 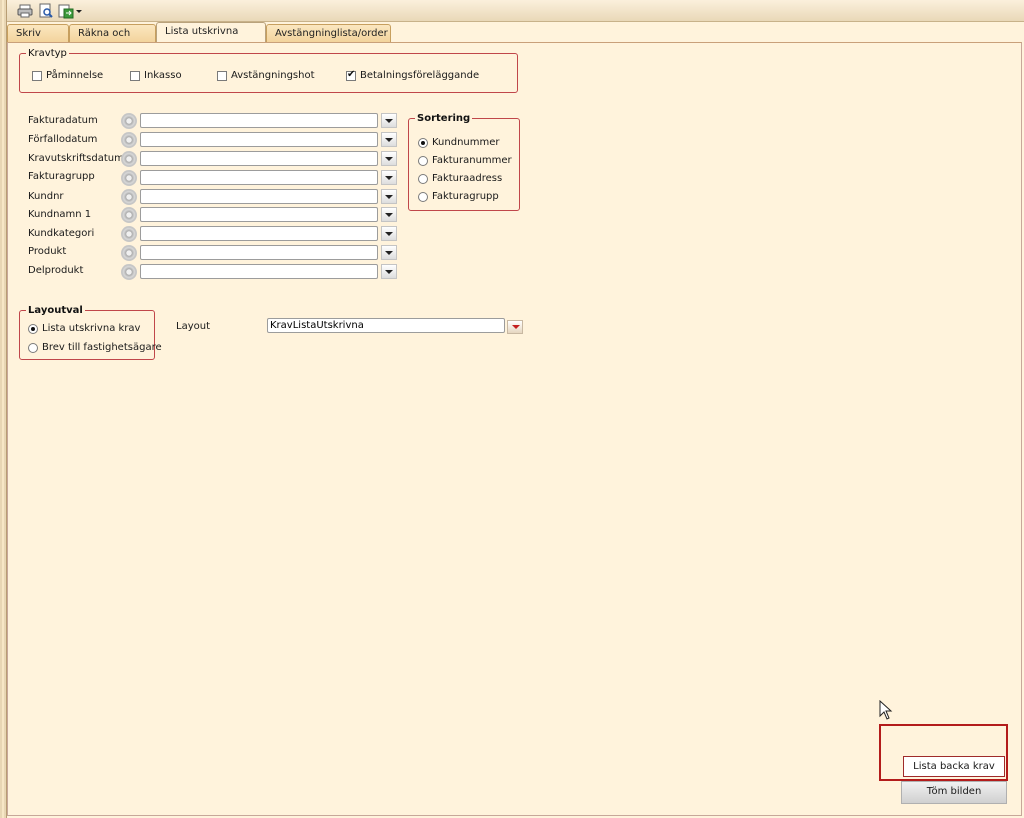 What do you see at coordinates (47, 53) in the screenshot?
I see `kravtyp-legend: Kravtyp` at bounding box center [47, 53].